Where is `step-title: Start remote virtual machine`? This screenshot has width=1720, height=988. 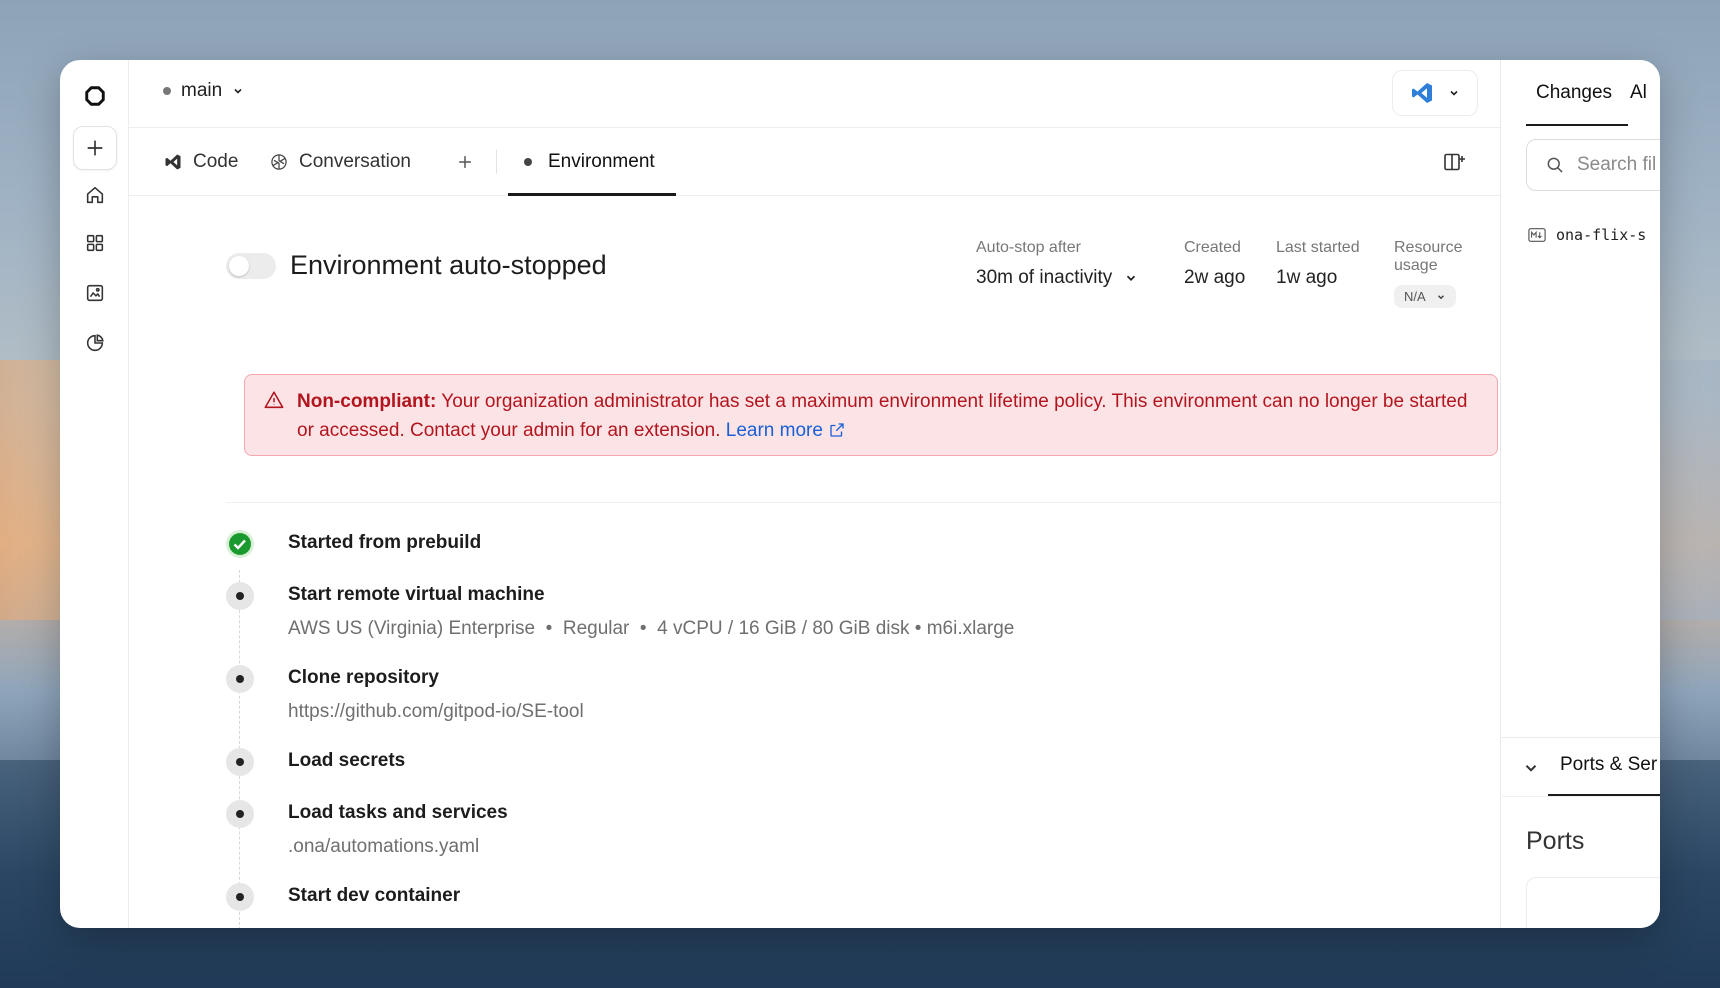 step-title: Start remote virtual machine is located at coordinates (416, 594).